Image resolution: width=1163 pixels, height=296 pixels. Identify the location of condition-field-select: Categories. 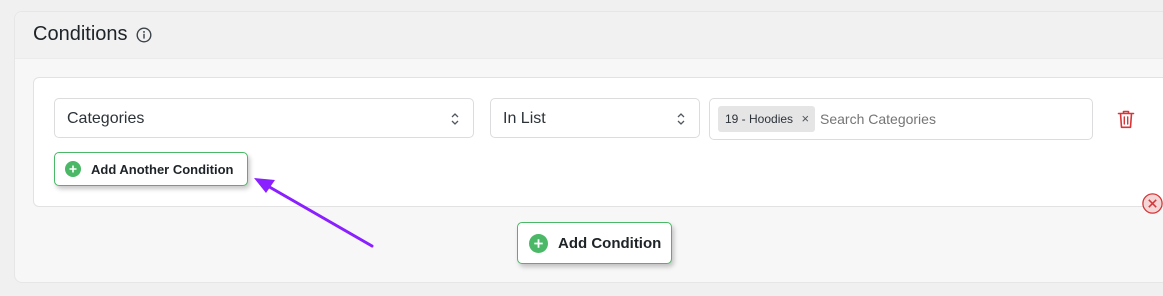
(264, 118).